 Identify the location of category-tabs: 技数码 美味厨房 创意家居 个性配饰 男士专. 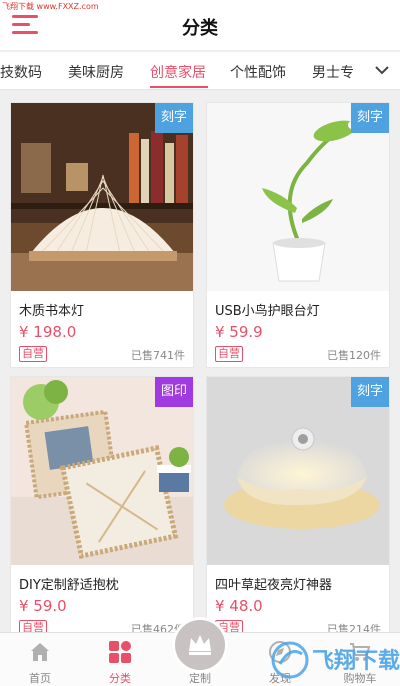
(200, 71).